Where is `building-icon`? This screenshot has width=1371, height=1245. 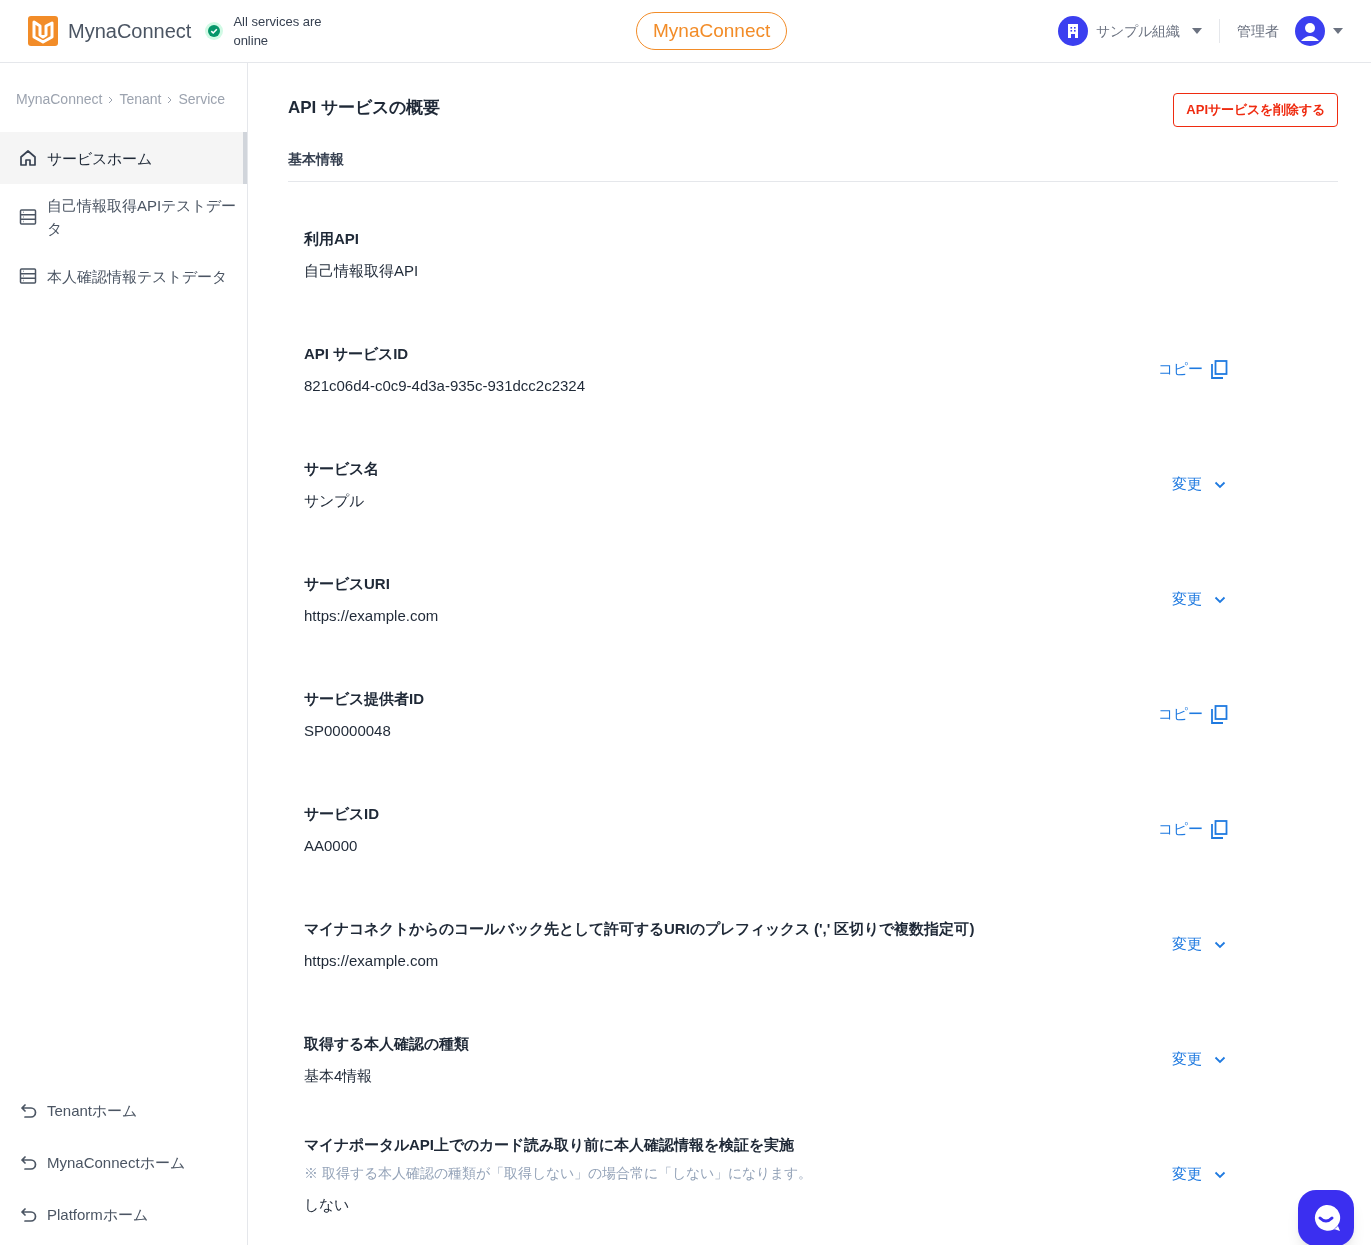
building-icon is located at coordinates (1073, 31).